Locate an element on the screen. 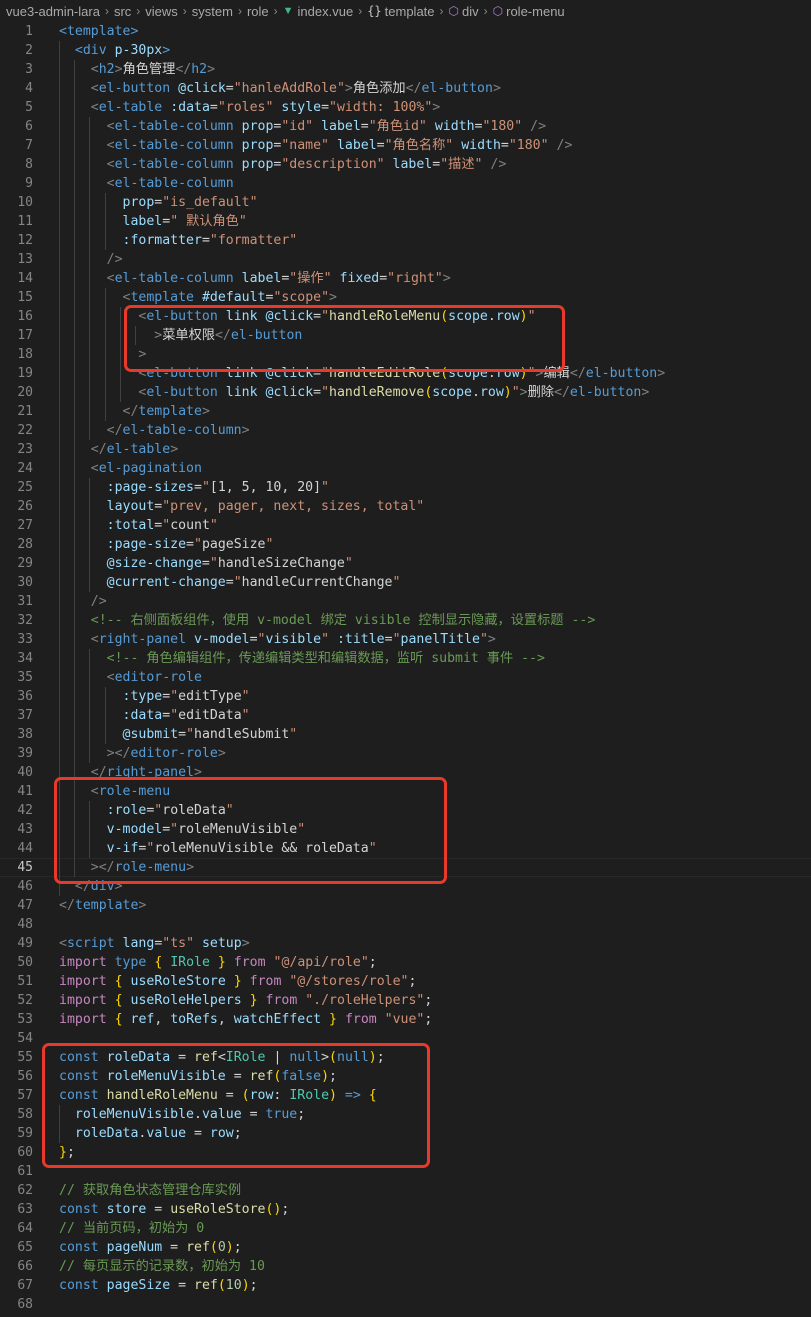 The width and height of the screenshot is (811, 1317). code-line: 64 // 当前页码，初始为 0 is located at coordinates (405, 1228).